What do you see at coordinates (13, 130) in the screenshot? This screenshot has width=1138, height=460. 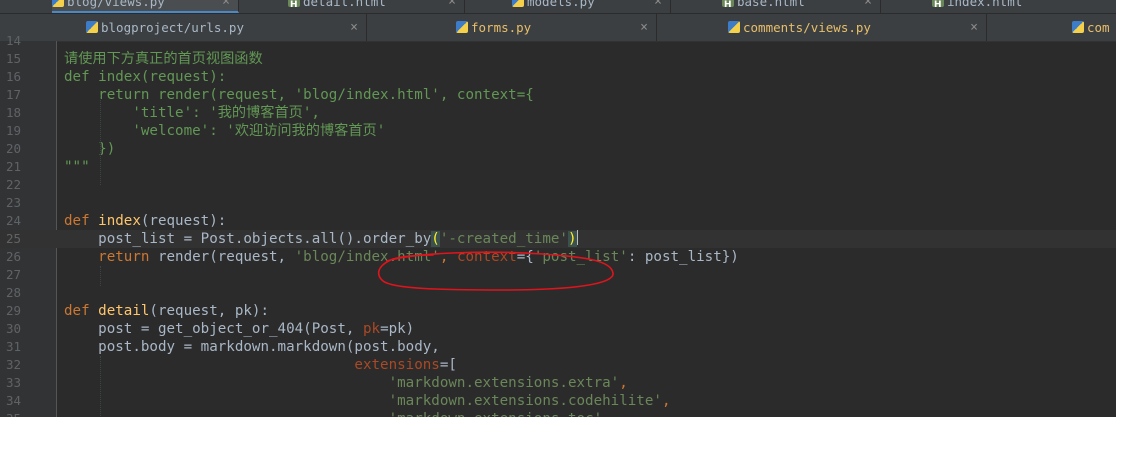 I see `line-number: 19` at bounding box center [13, 130].